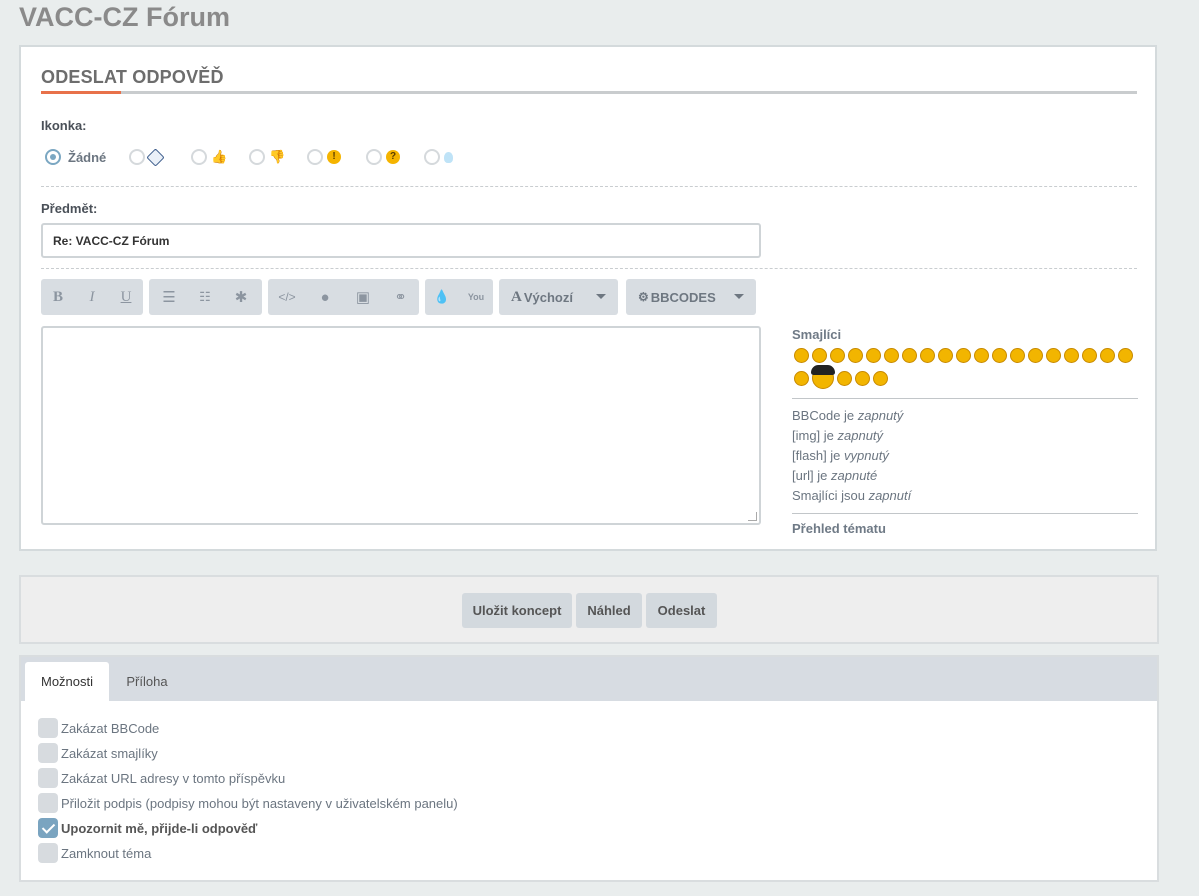 This screenshot has height=896, width=1199. I want to click on title-accent, so click(81, 92).